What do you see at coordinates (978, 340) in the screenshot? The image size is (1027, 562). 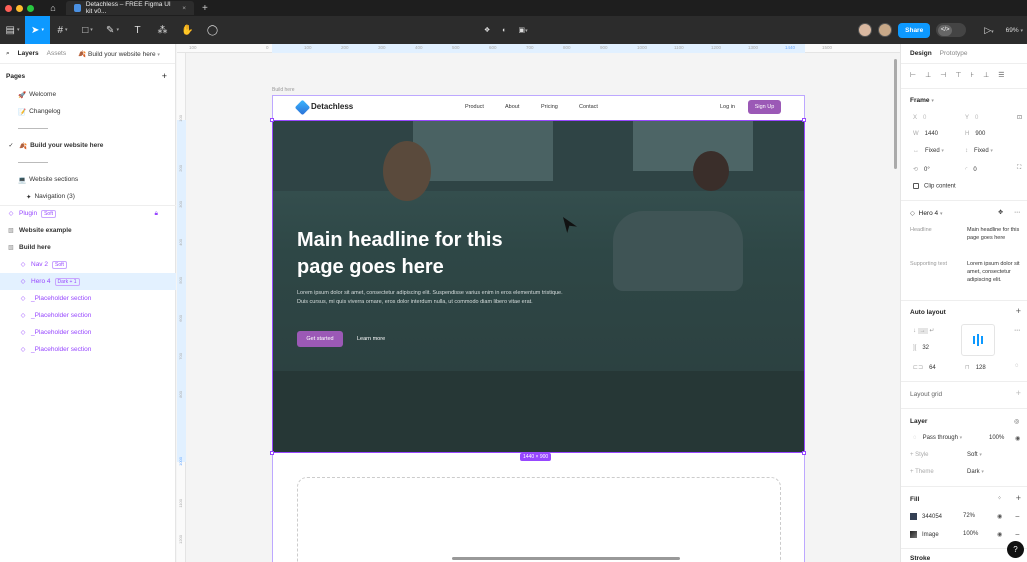 I see `alignment-box` at bounding box center [978, 340].